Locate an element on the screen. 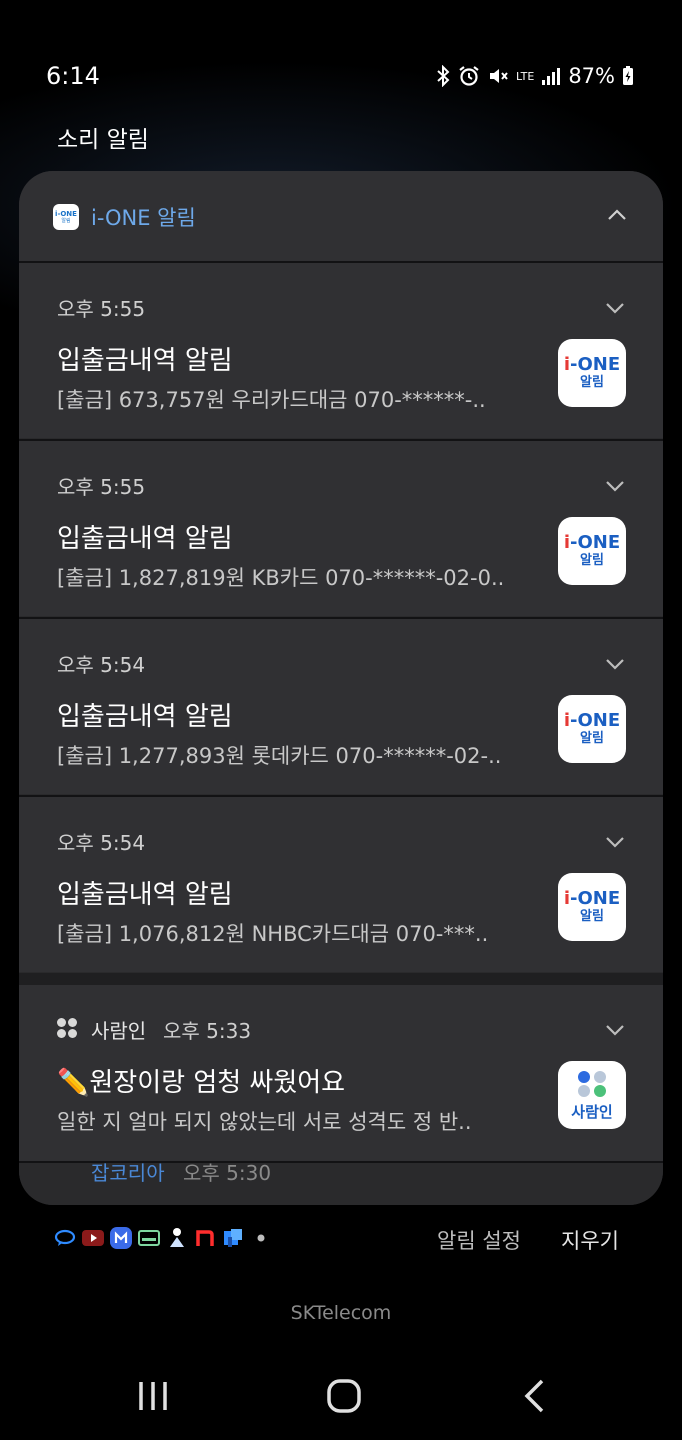 This screenshot has width=682, height=1440. ione-group-header: i-ONE 알림 i-ONE 알림 is located at coordinates (341, 216).